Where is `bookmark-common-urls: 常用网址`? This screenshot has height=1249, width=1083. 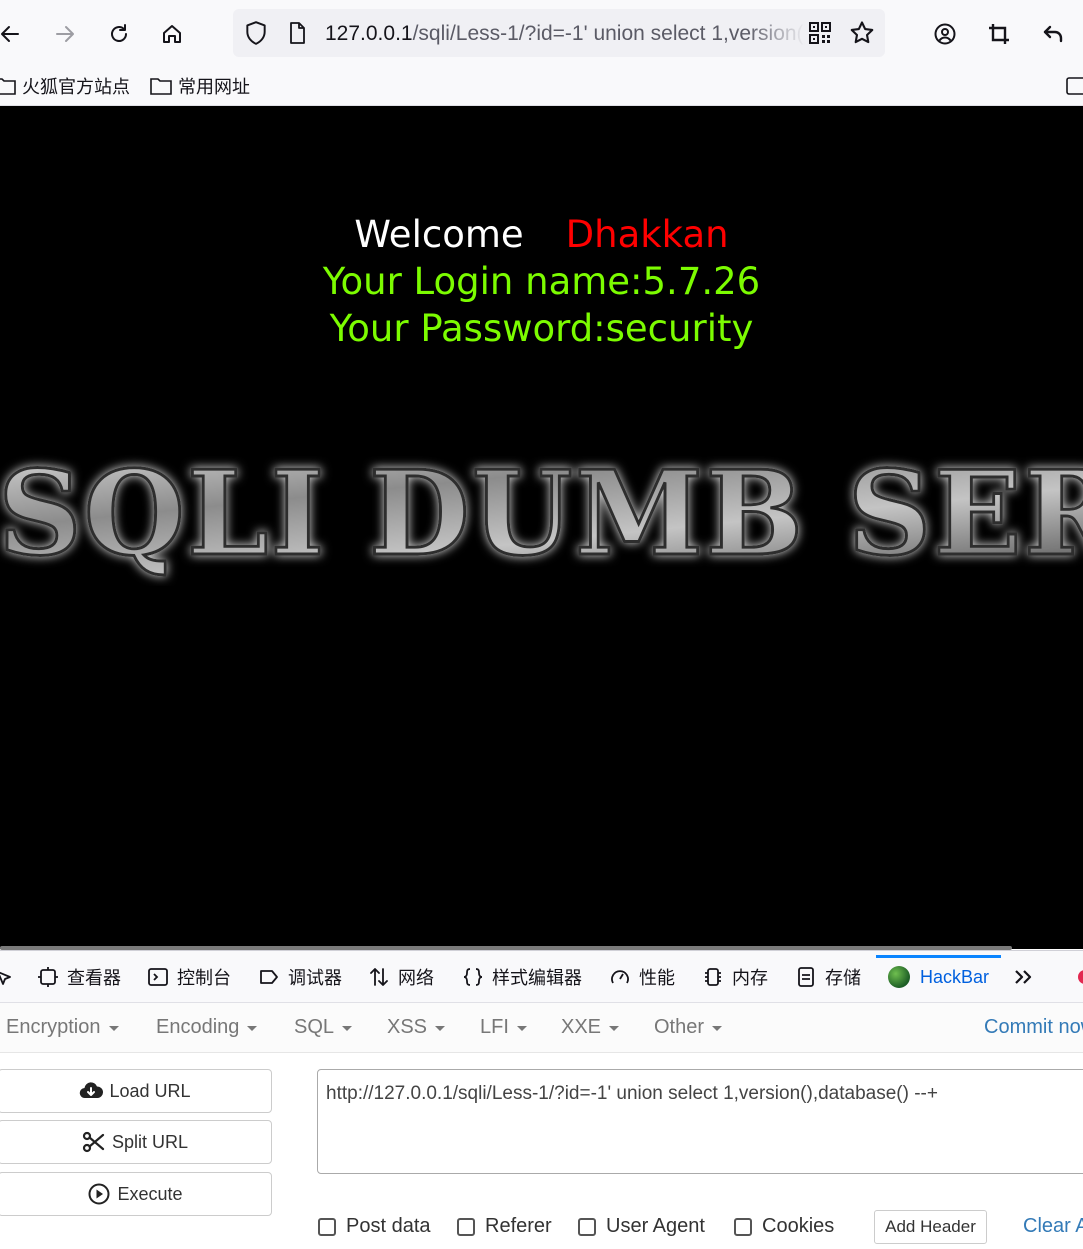
bookmark-common-urls: 常用网址 is located at coordinates (200, 86).